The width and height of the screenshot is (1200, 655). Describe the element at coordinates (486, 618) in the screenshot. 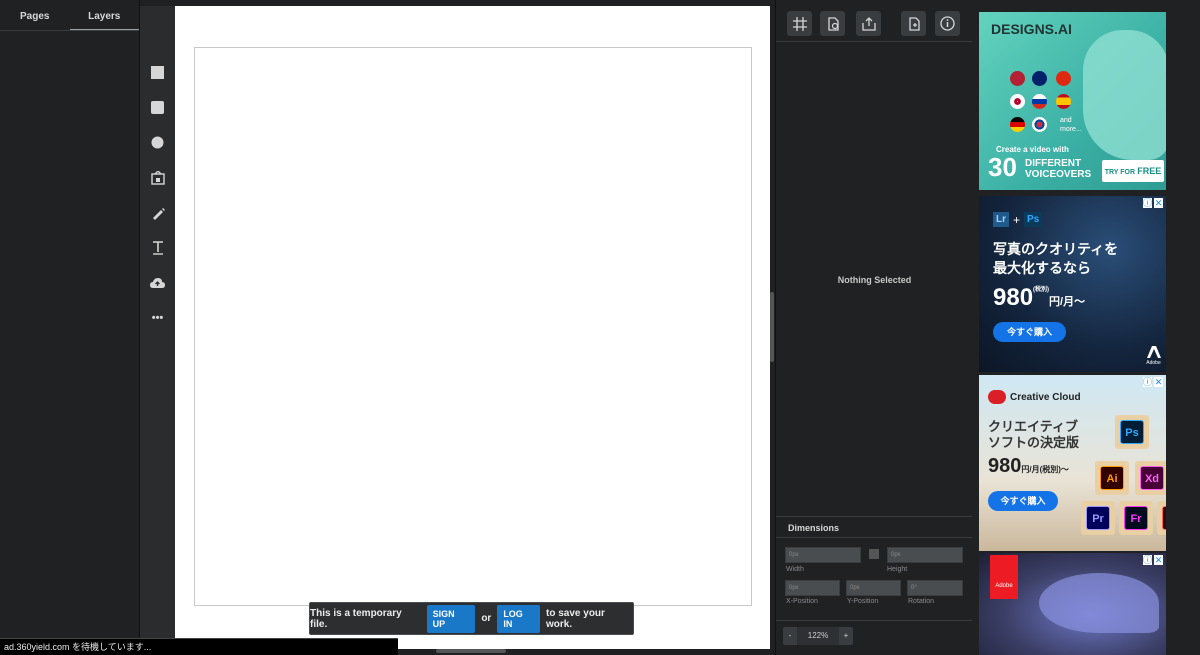

I see `notice-or: or` at that location.